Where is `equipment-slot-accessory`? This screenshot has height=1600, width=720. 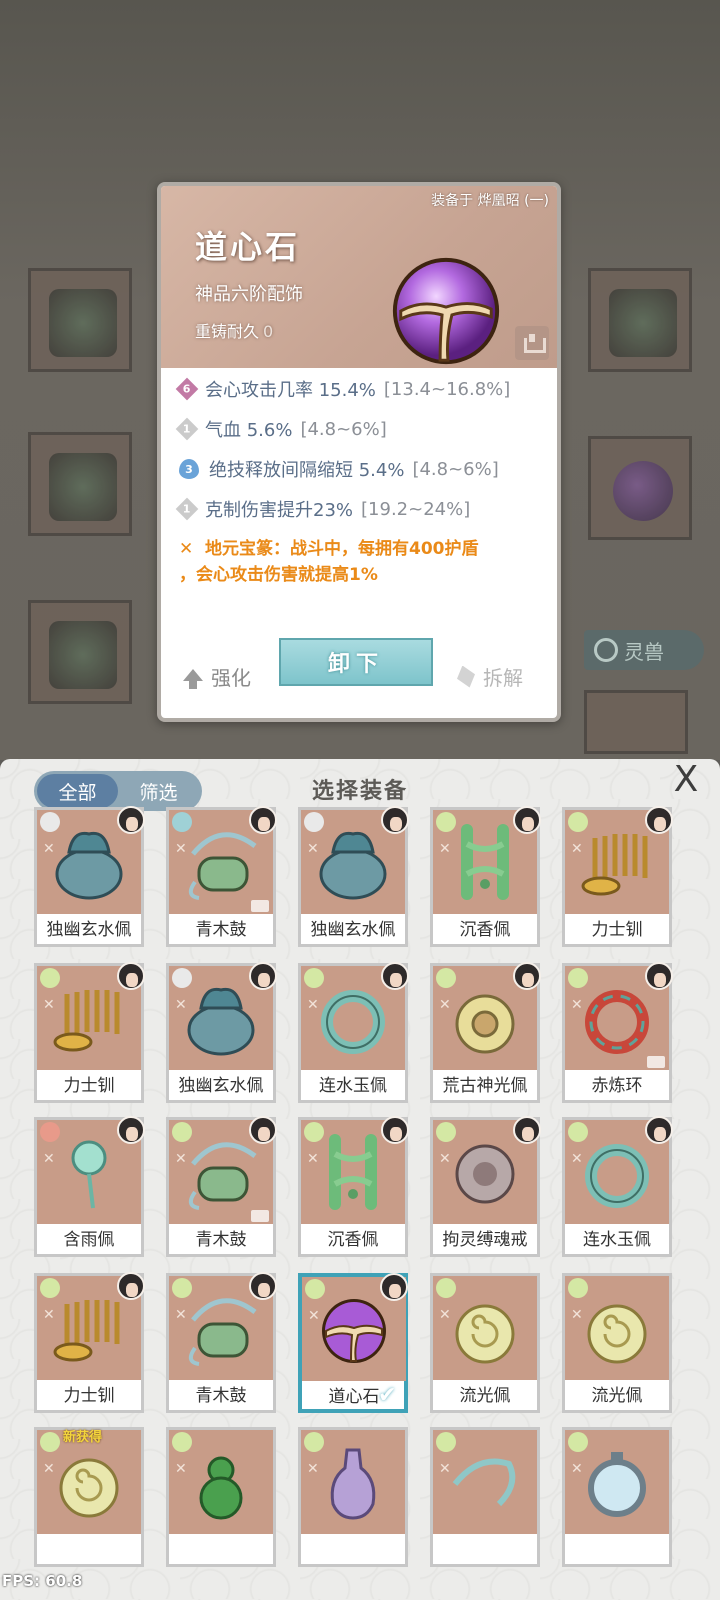 equipment-slot-accessory is located at coordinates (640, 488).